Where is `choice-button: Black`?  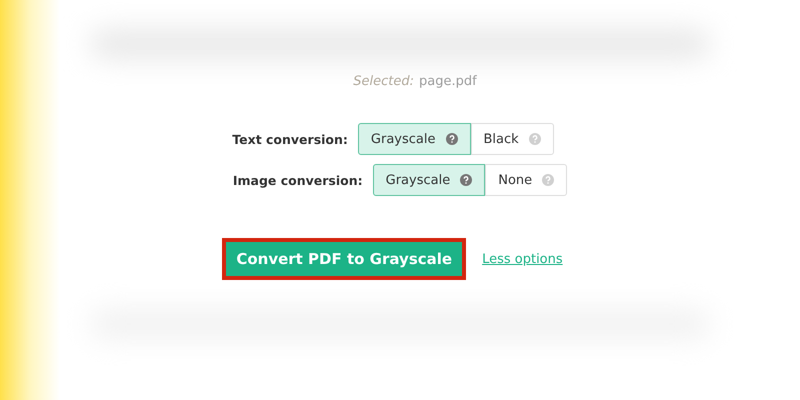 choice-button: Black is located at coordinates (512, 139).